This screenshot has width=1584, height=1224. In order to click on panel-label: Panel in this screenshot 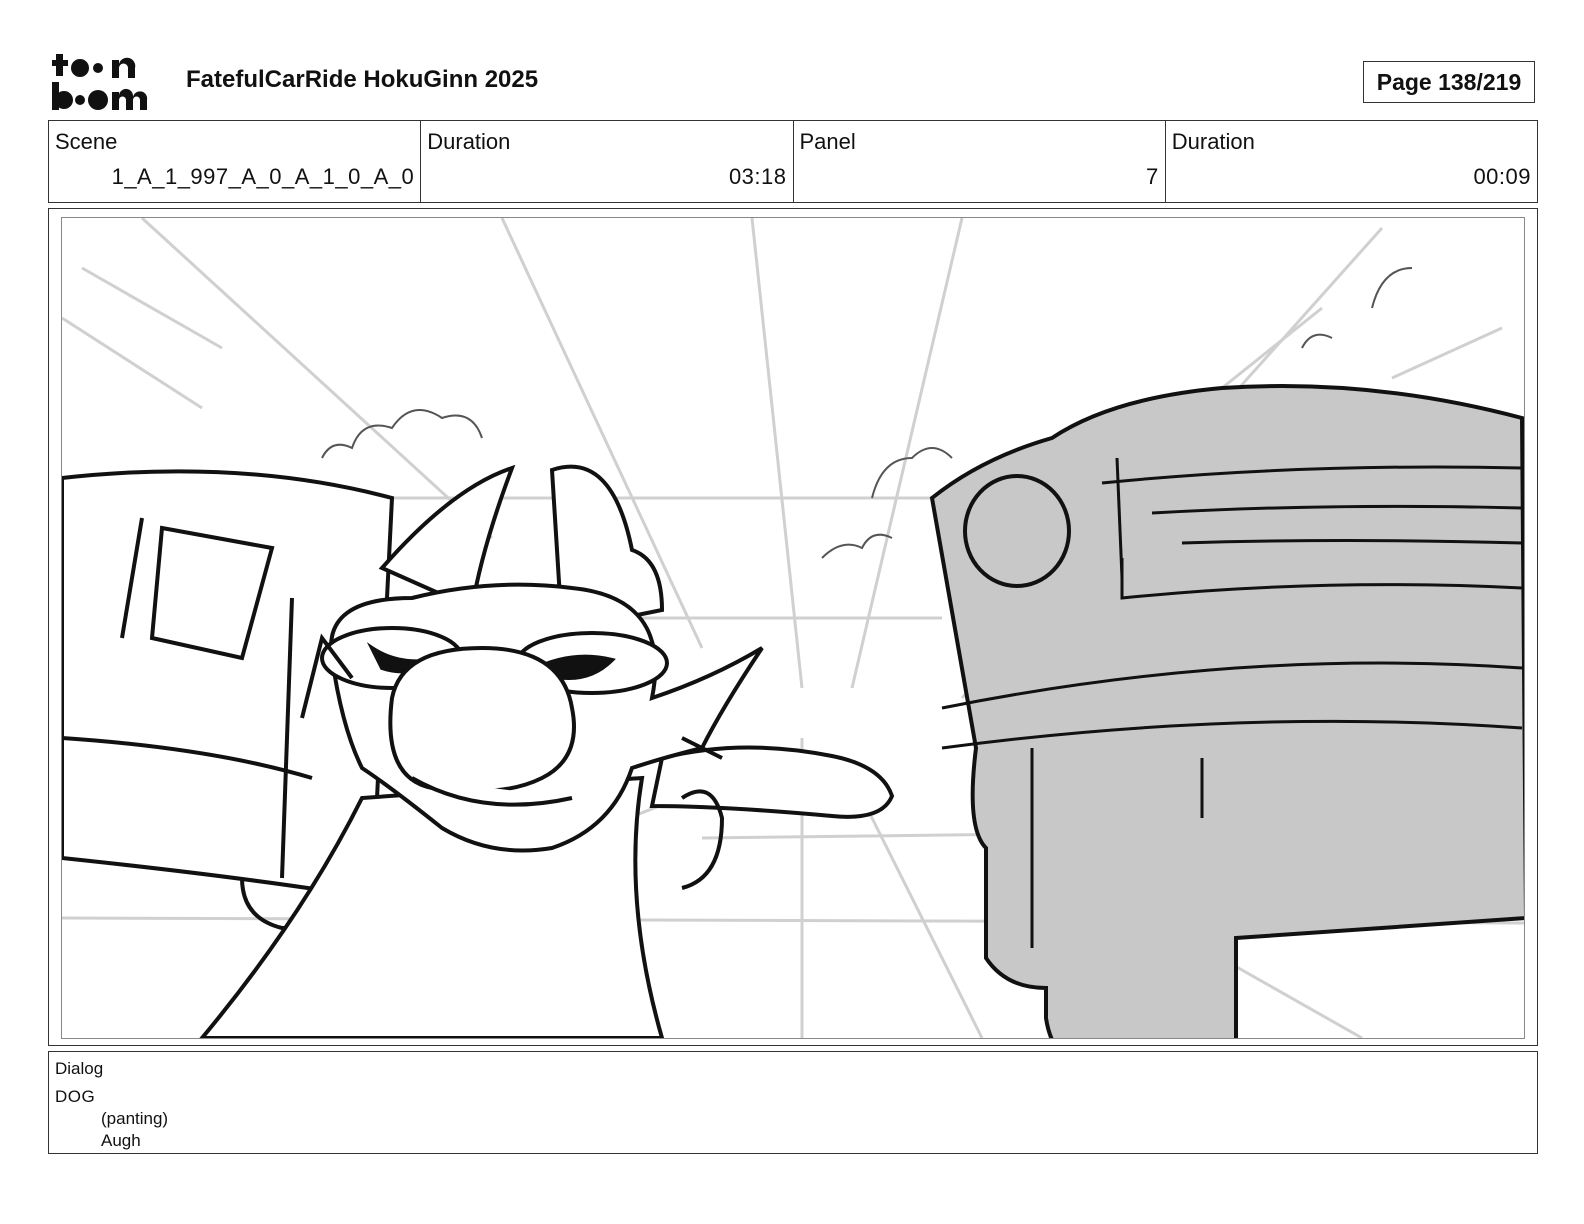, I will do `click(827, 141)`.